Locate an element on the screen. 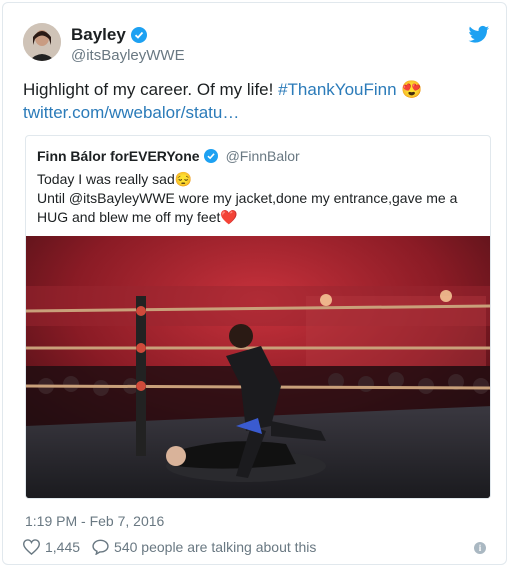 The height and width of the screenshot is (571, 513). author-avatar is located at coordinates (42, 42).